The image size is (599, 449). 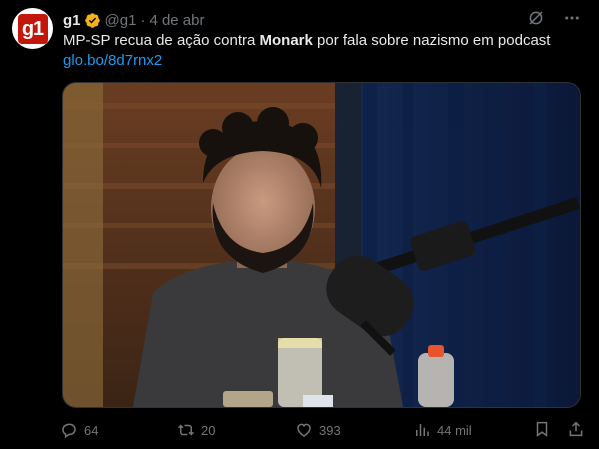 I want to click on header-icons, so click(x=554, y=18).